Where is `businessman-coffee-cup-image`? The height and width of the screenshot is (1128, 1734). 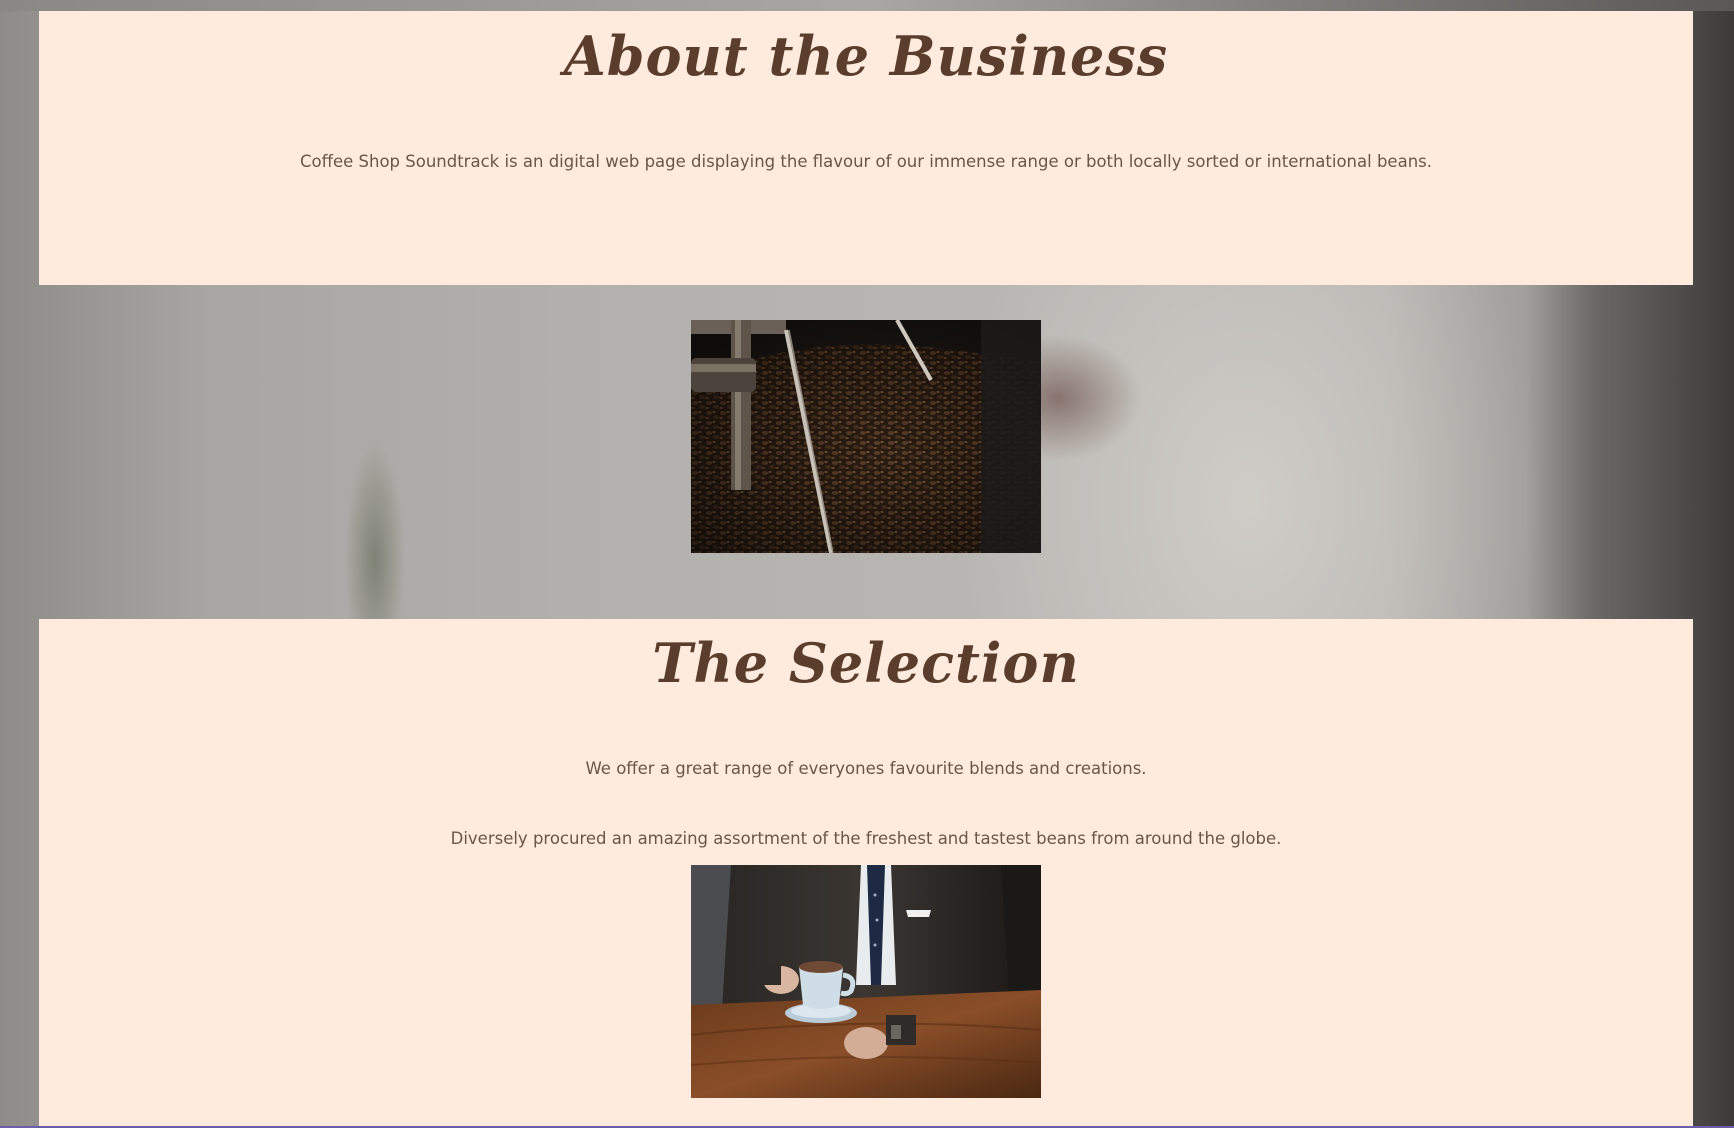 businessman-coffee-cup-image is located at coordinates (866, 981).